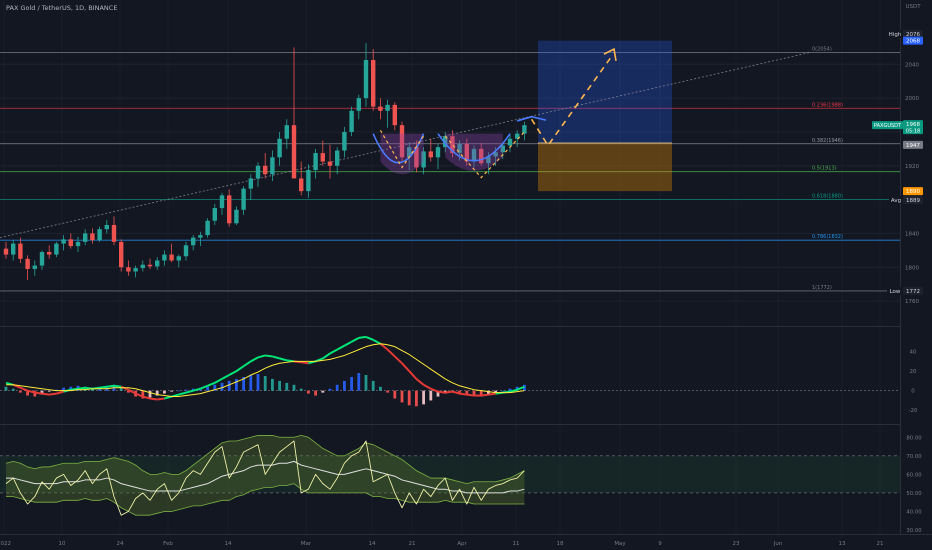 This screenshot has width=932, height=550. Describe the element at coordinates (912, 65) in the screenshot. I see `price-tick-label: 2040` at that location.